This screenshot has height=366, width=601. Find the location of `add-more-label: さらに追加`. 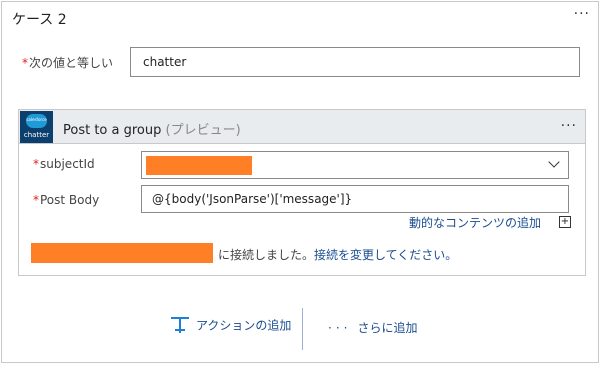

add-more-label: さらに追加 is located at coordinates (387, 328).